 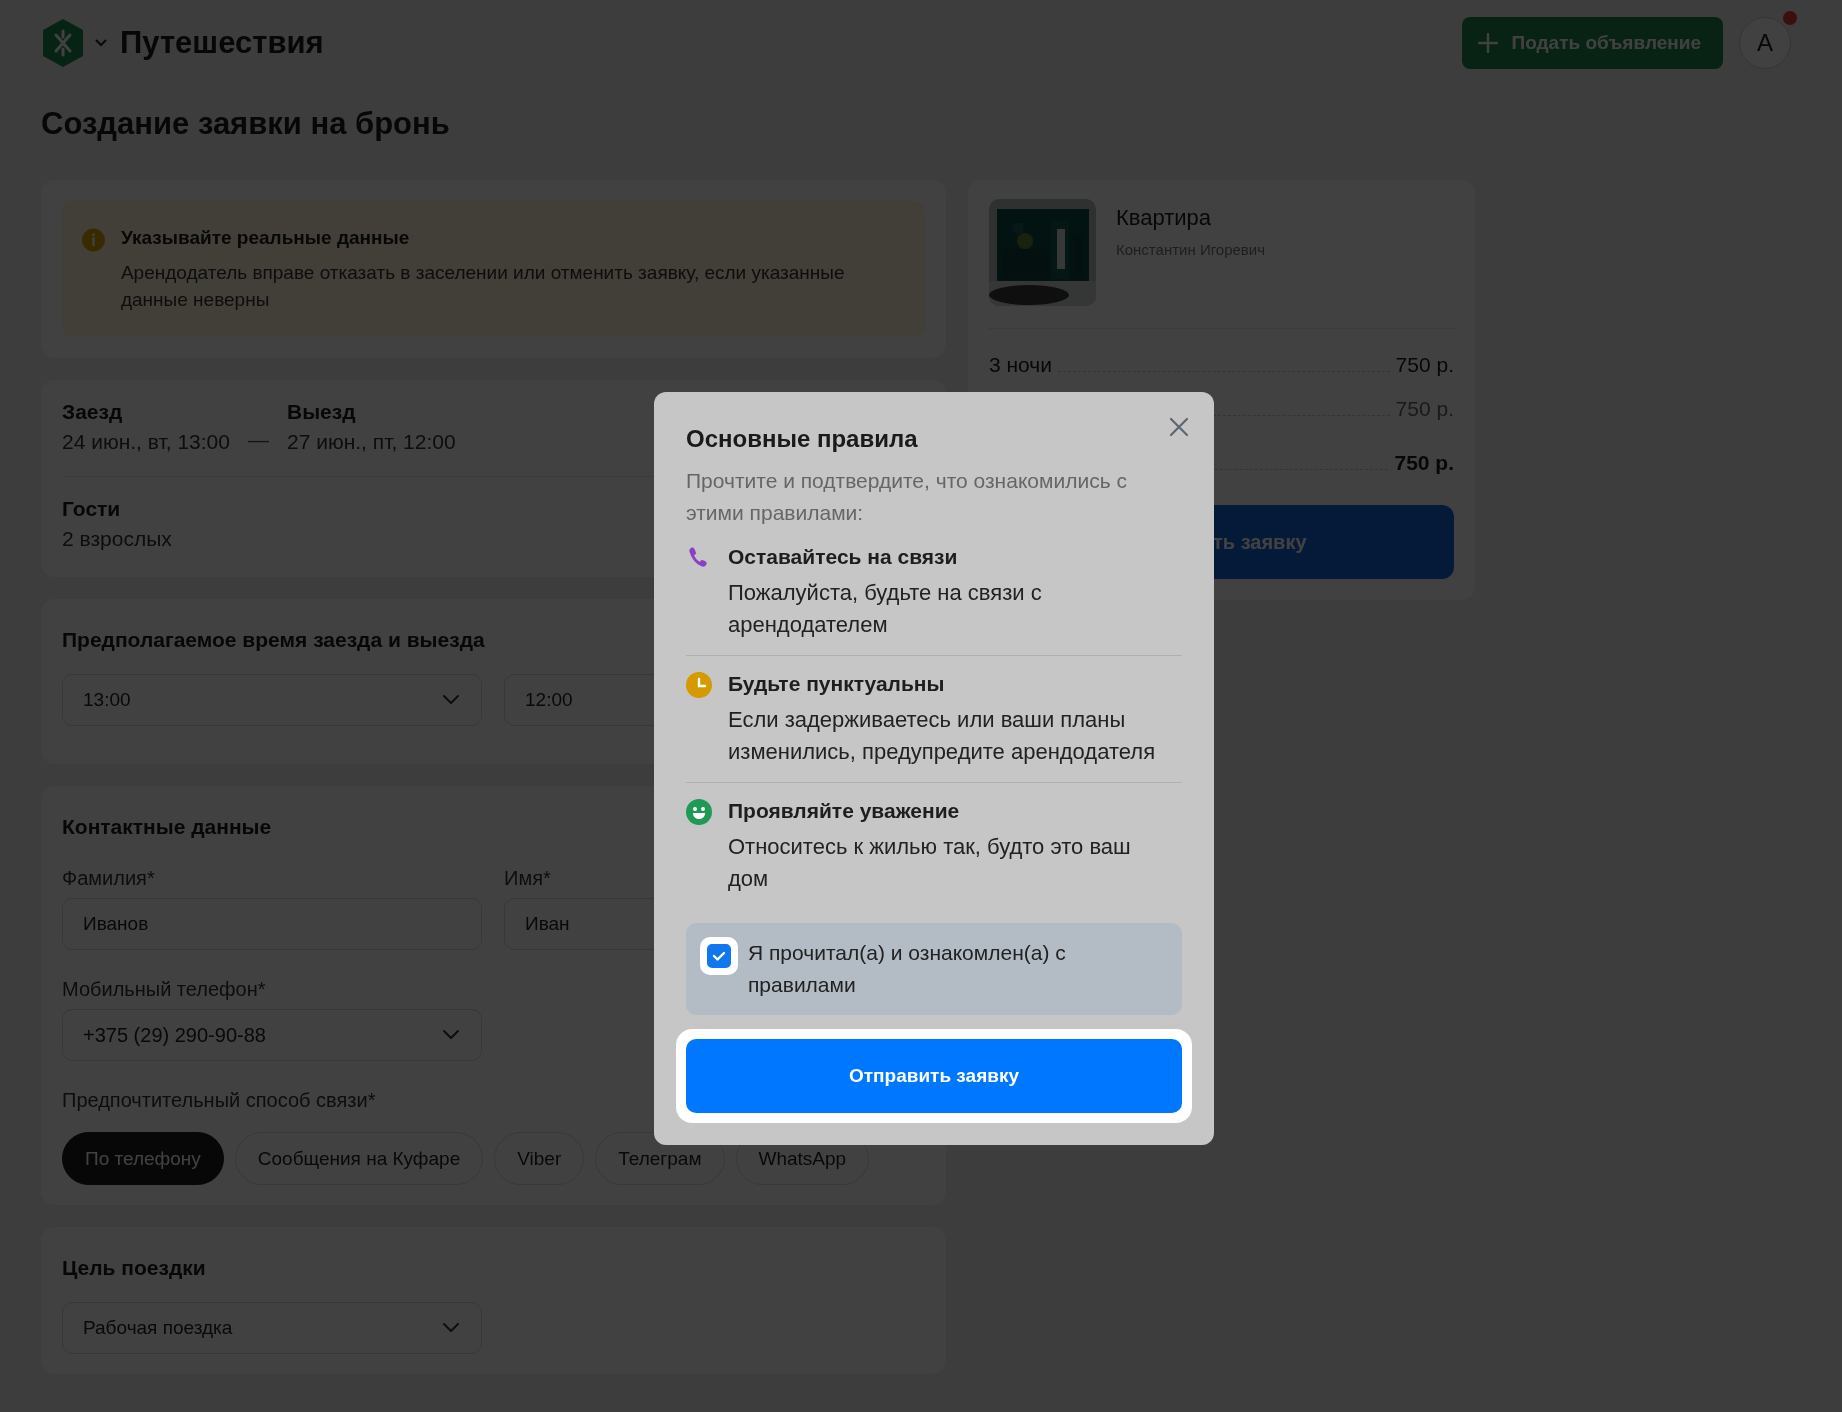 What do you see at coordinates (844, 811) in the screenshot?
I see `rule-title: Проявляйте уважение` at bounding box center [844, 811].